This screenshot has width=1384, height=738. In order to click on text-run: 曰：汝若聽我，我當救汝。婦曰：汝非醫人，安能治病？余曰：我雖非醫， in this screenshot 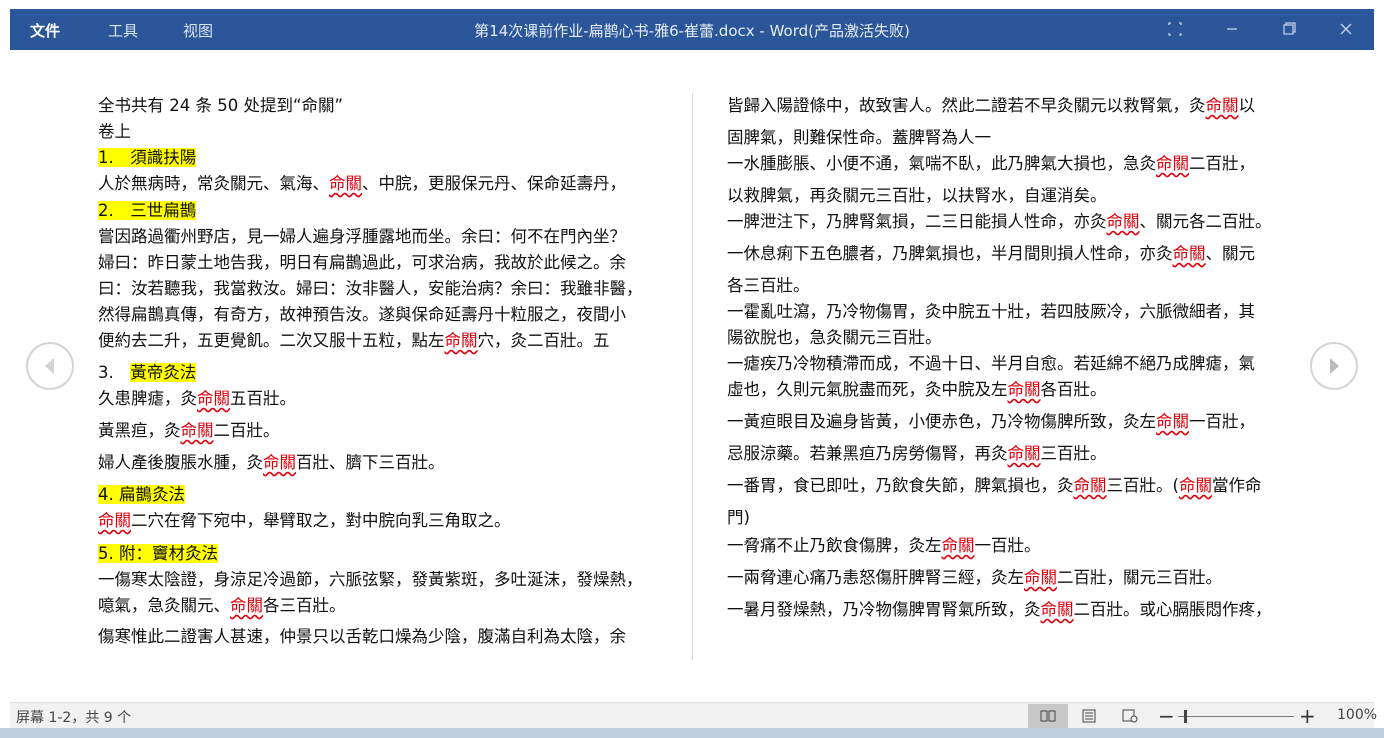, I will do `click(370, 288)`.